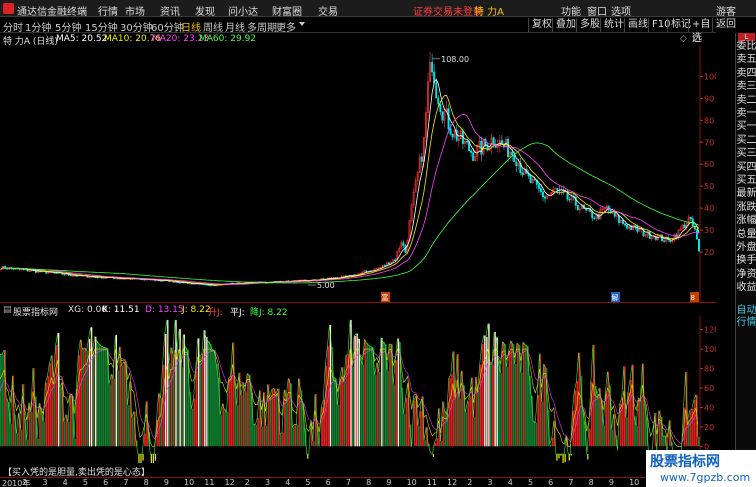  What do you see at coordinates (328, 482) in the screenshot?
I see `date-tick-label: 6` at bounding box center [328, 482].